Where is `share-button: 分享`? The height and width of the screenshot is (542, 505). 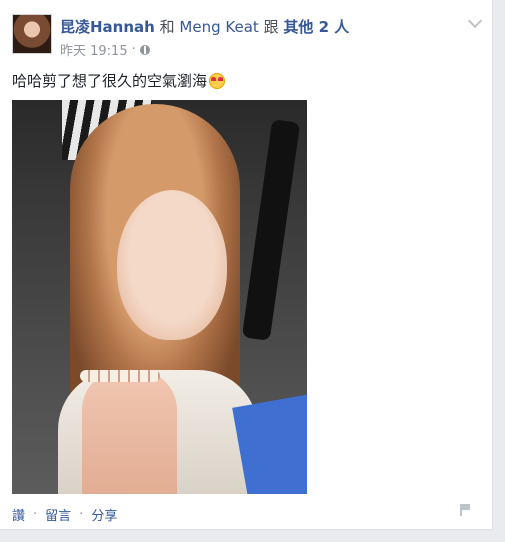 share-button: 分享 is located at coordinates (104, 514).